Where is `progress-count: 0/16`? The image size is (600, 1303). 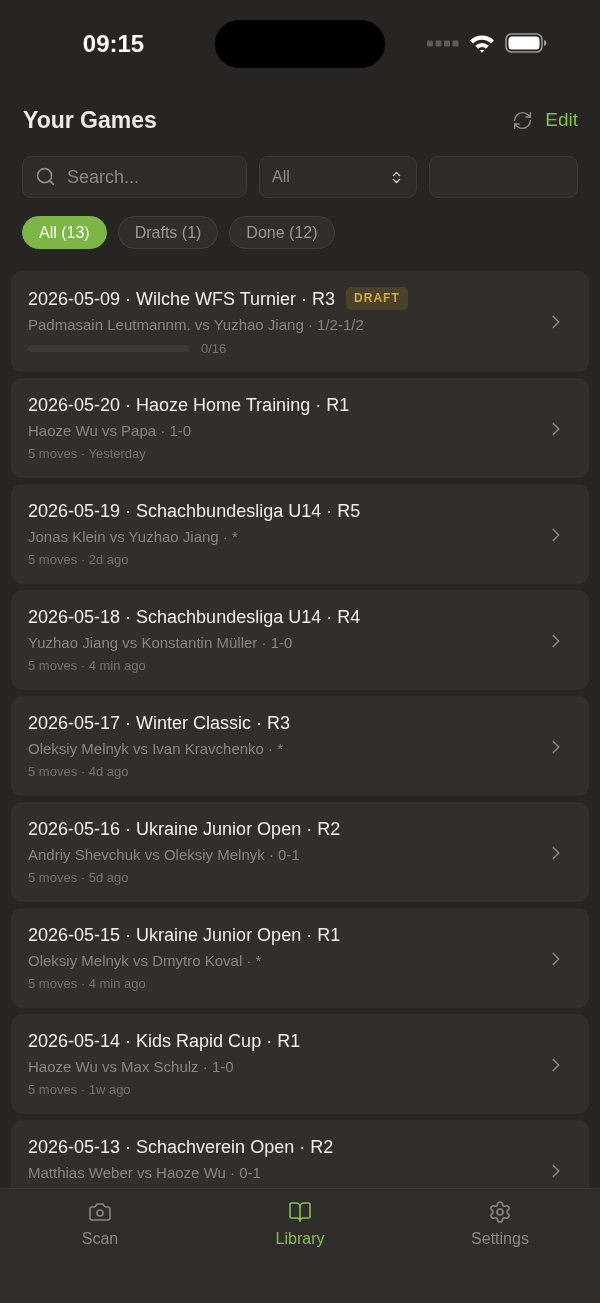 progress-count: 0/16 is located at coordinates (214, 348).